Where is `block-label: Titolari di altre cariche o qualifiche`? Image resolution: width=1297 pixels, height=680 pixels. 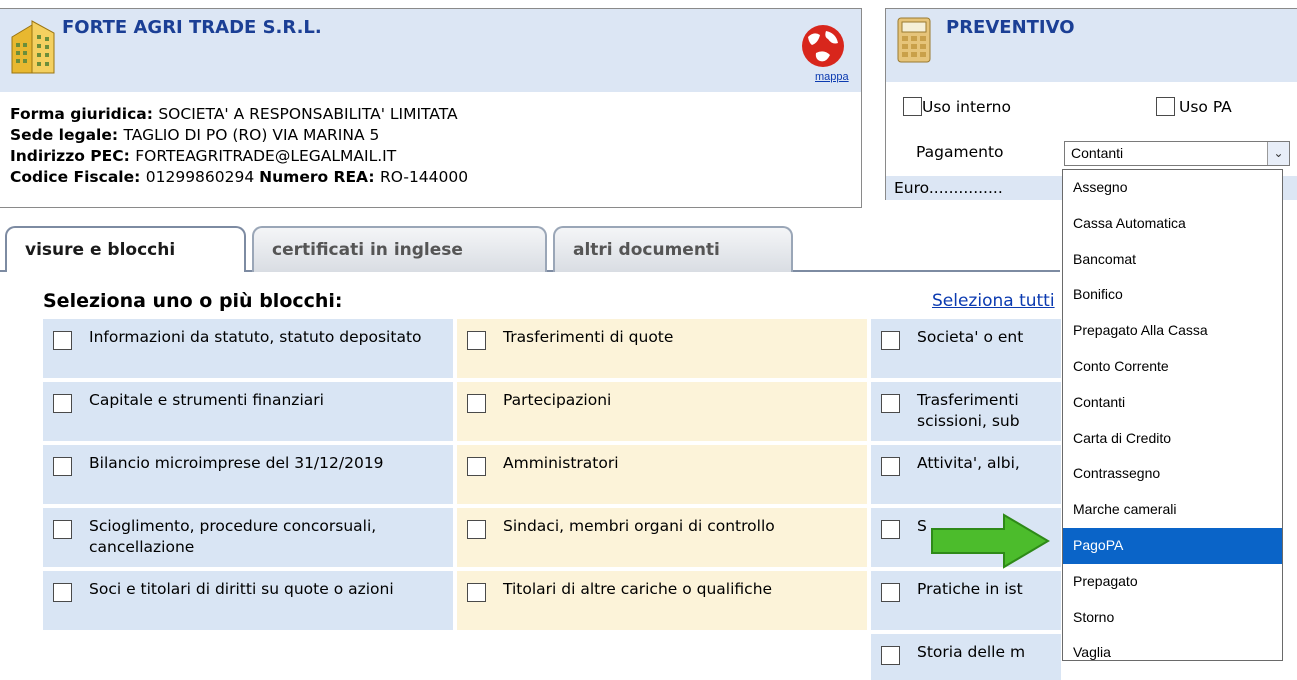 block-label: Titolari di altre cariche o qualifiche is located at coordinates (638, 589).